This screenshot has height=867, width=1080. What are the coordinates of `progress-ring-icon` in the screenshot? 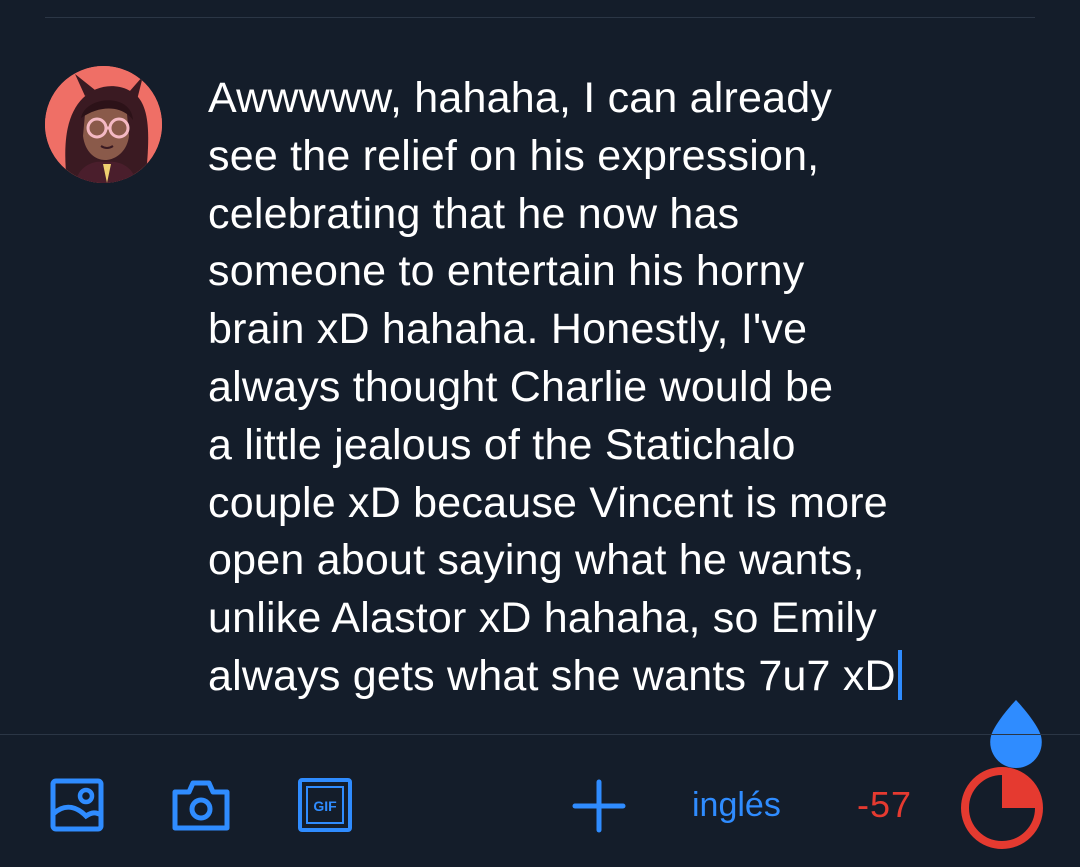 It's located at (1002, 808).